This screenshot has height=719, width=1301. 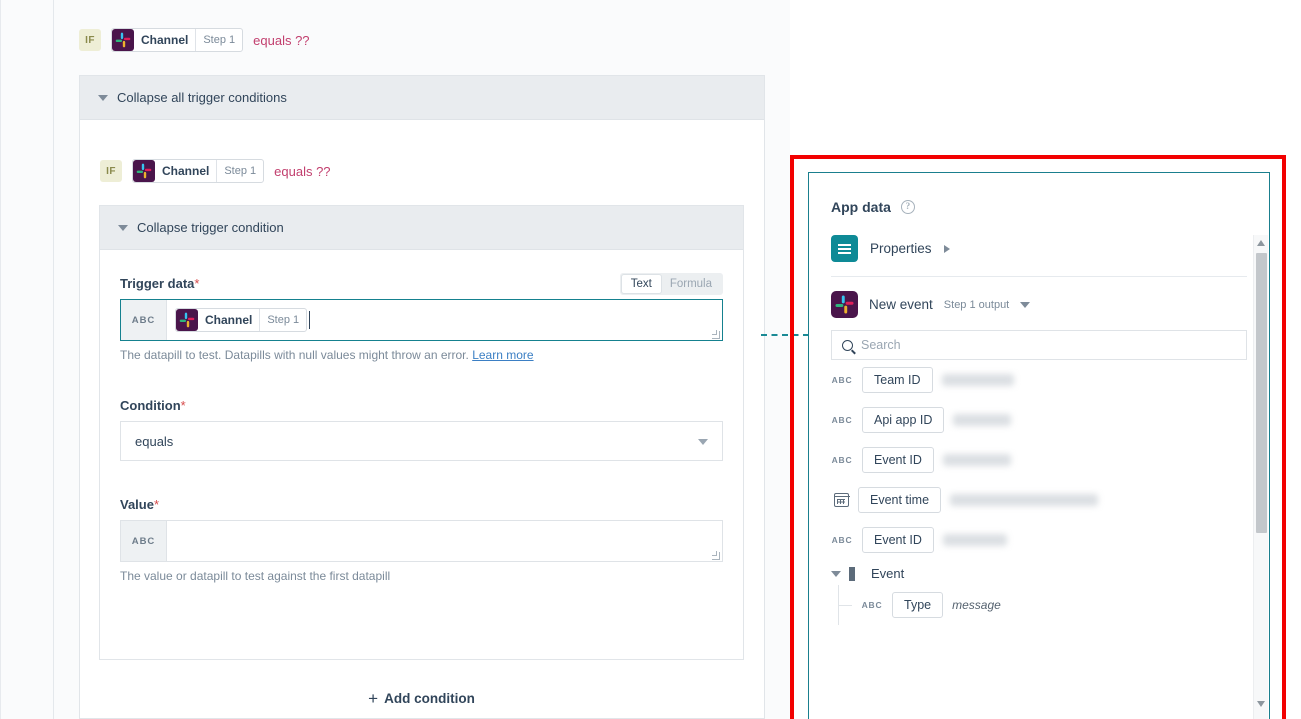 What do you see at coordinates (918, 605) in the screenshot?
I see `datapill-button: Type` at bounding box center [918, 605].